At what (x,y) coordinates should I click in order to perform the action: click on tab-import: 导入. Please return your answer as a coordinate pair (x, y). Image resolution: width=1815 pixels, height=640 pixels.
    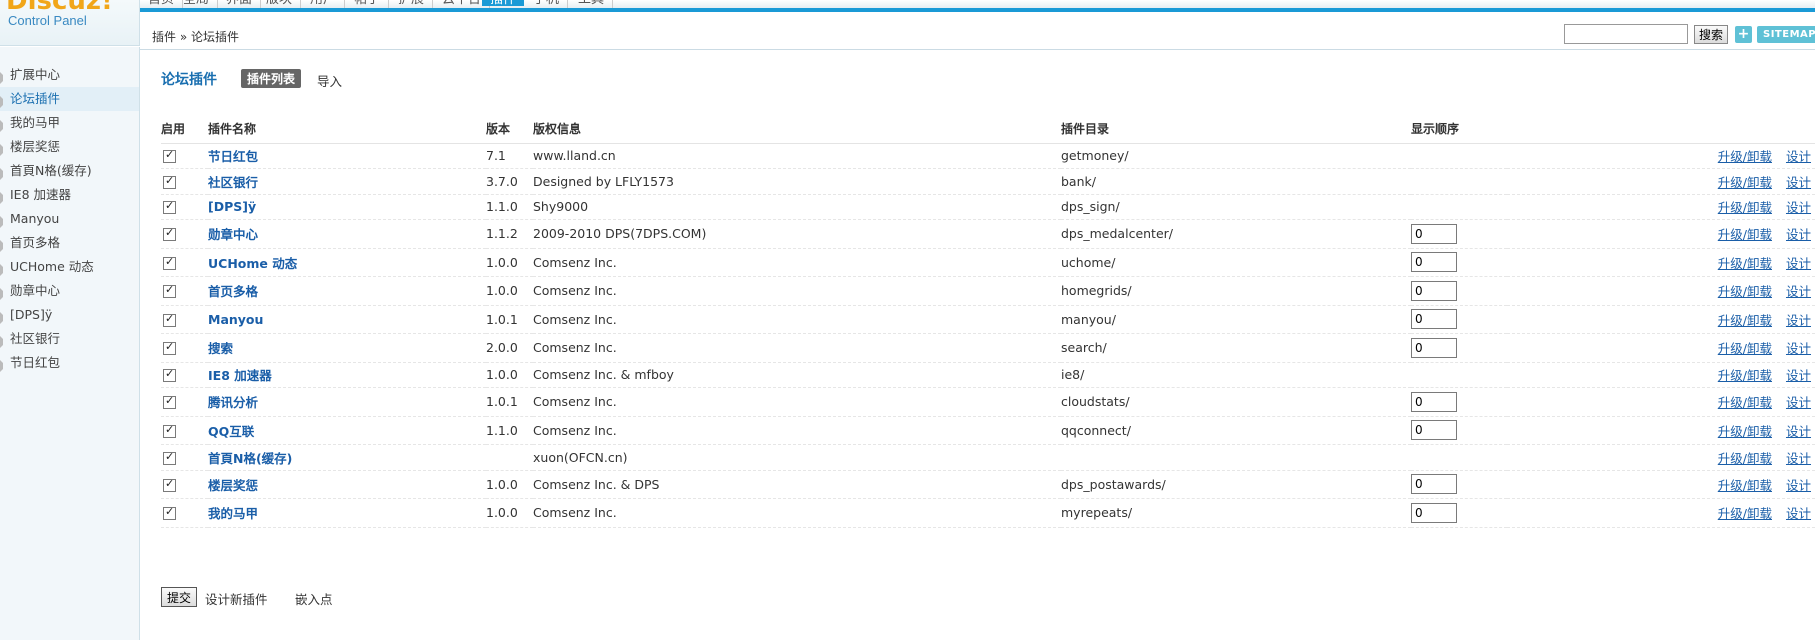
    Looking at the image, I should click on (329, 80).